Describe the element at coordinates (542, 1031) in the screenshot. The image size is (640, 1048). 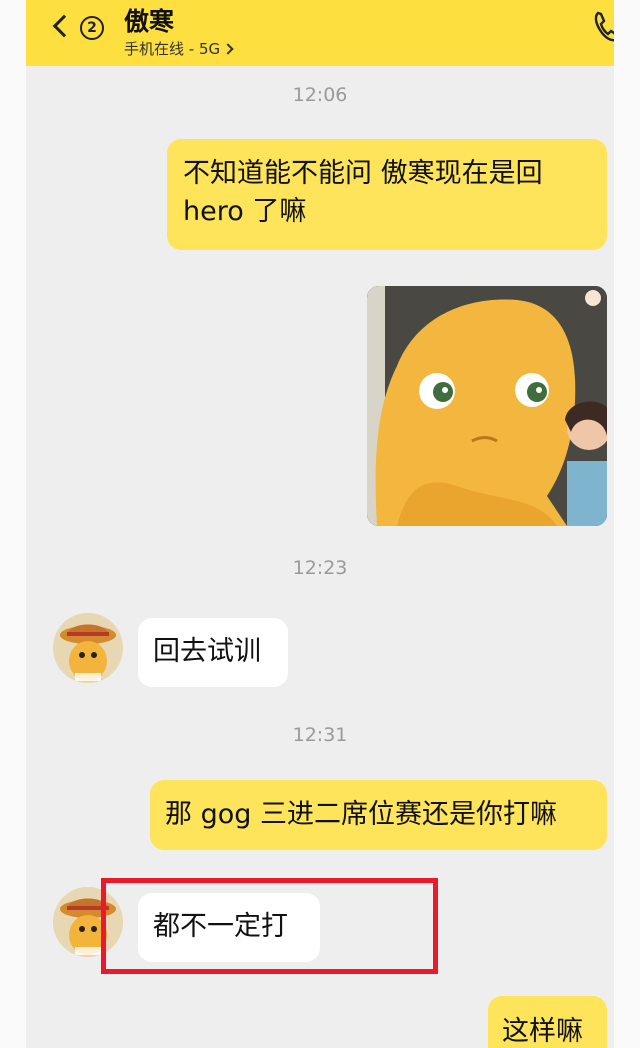
I see `message-text: 这样嘛` at that location.